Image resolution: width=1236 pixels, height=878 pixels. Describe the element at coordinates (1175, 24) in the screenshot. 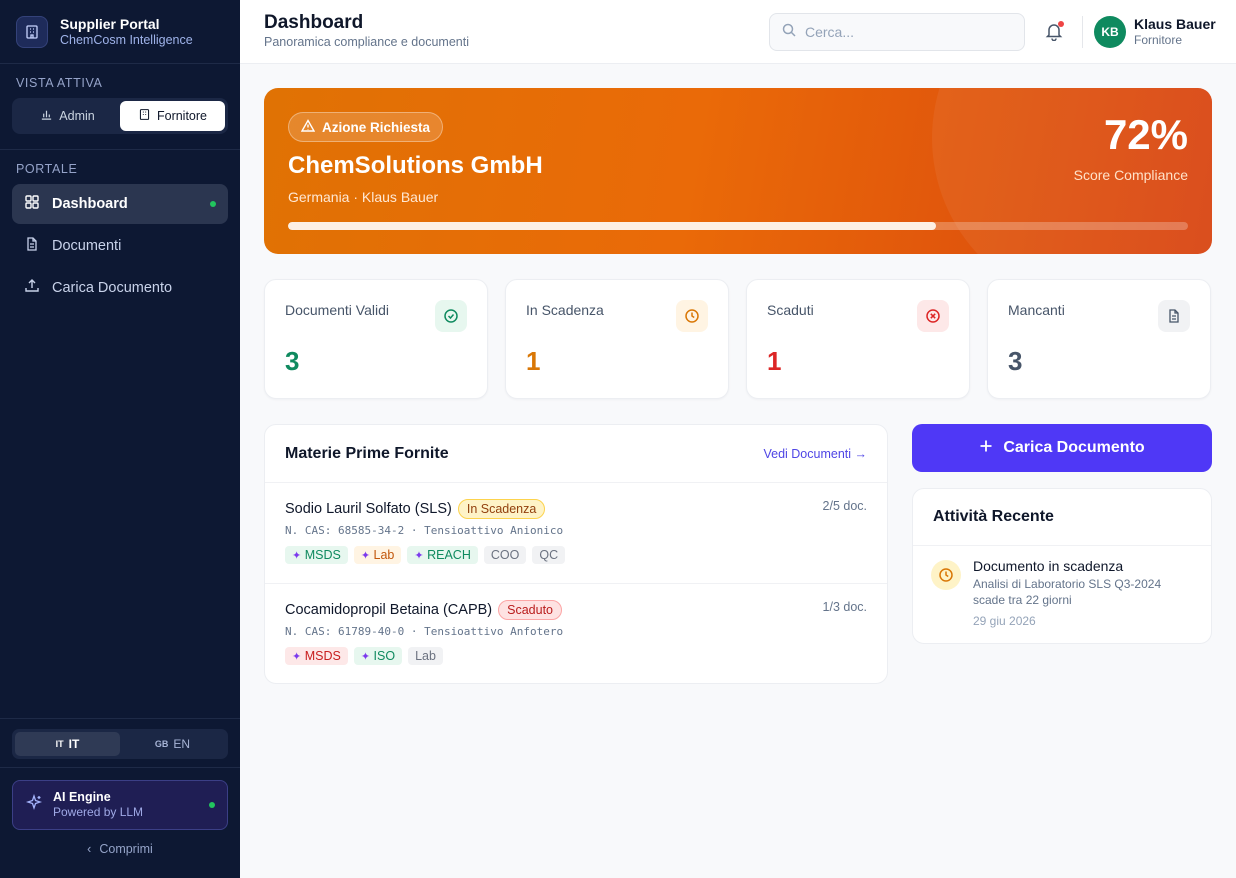

I see `user-name: Klaus Bauer` at that location.